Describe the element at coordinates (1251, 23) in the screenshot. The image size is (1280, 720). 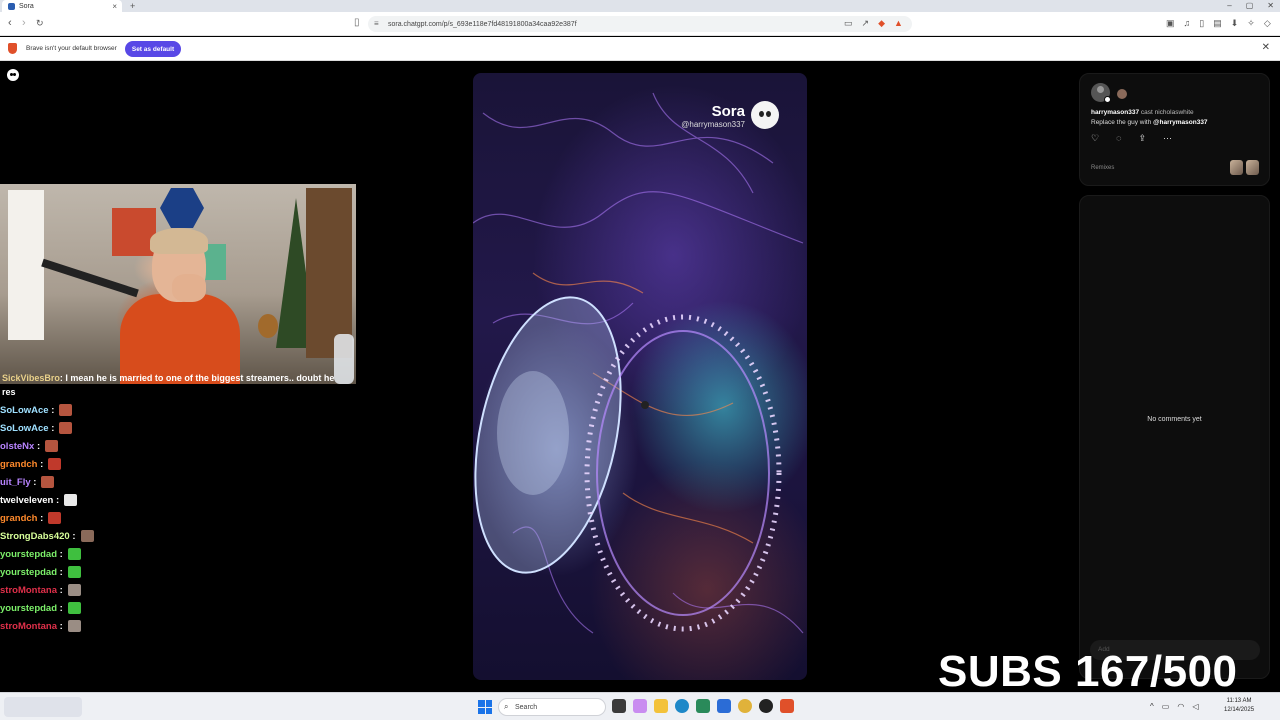
I see `extensions-icon: ✧` at that location.